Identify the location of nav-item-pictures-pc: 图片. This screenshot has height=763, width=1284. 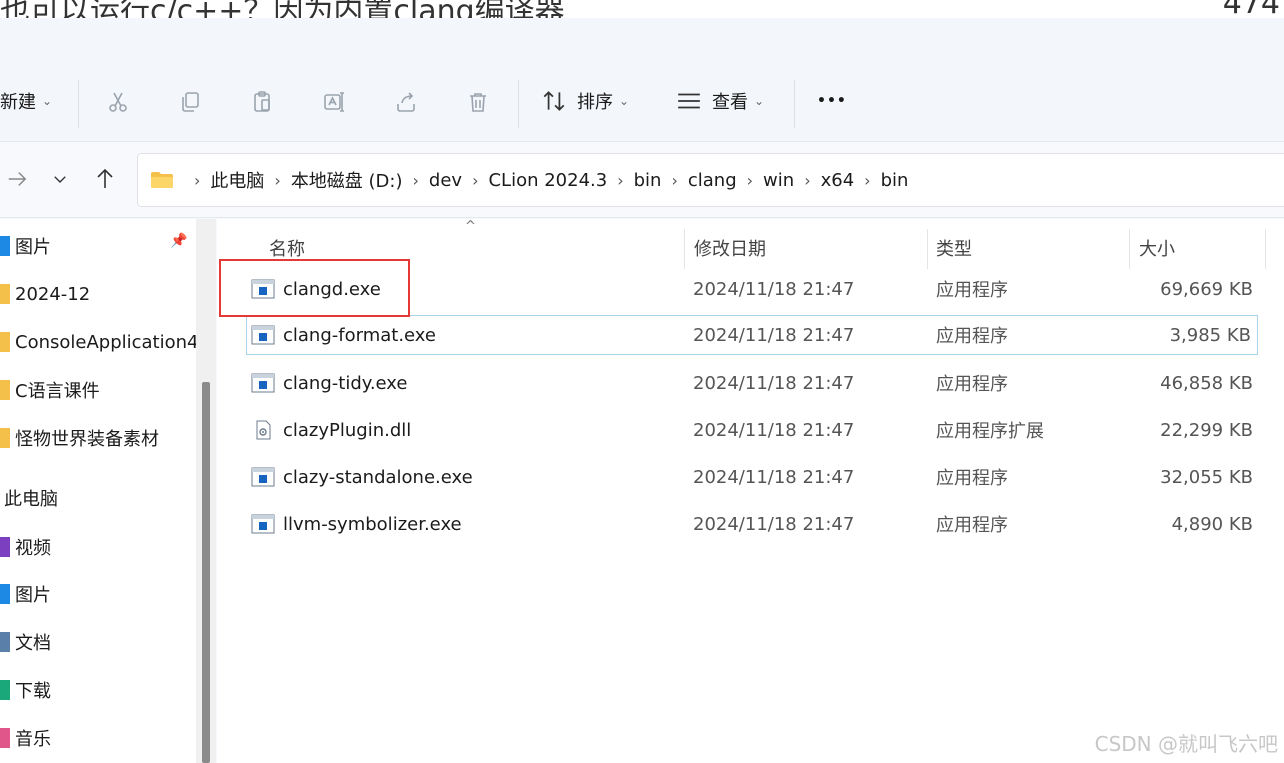
(25, 594).